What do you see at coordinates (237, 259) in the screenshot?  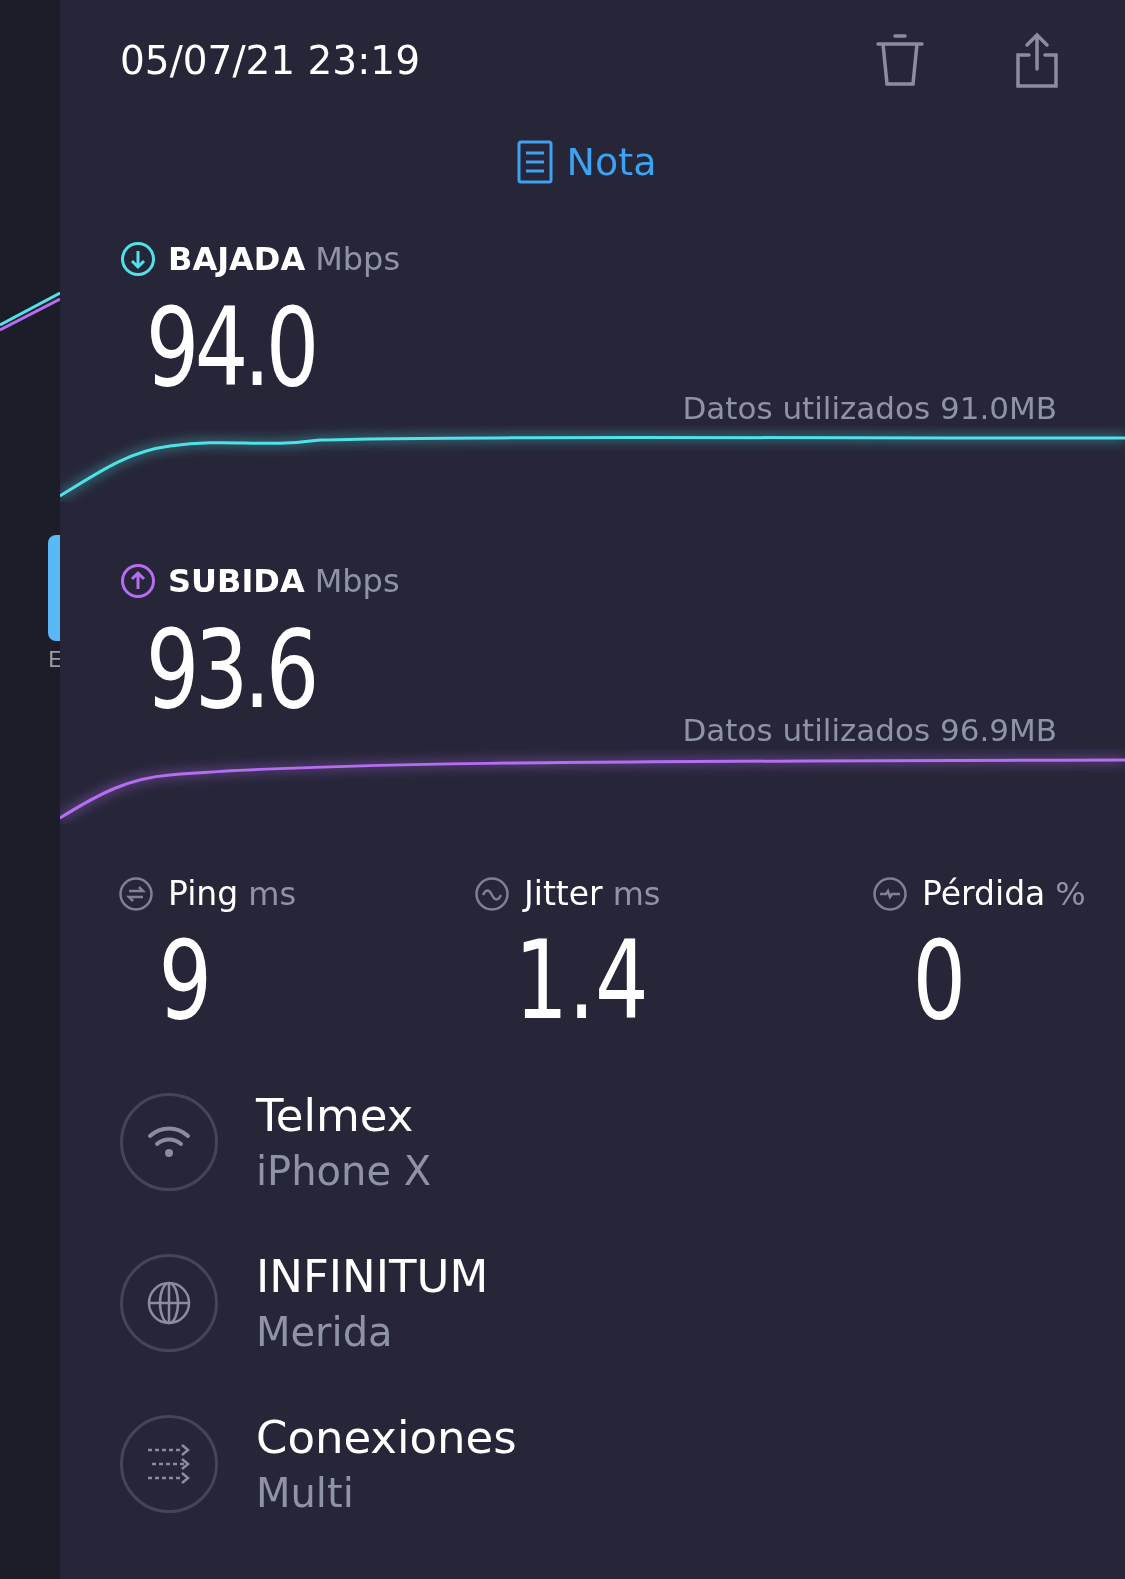 I see `speed-label: BAJADA` at bounding box center [237, 259].